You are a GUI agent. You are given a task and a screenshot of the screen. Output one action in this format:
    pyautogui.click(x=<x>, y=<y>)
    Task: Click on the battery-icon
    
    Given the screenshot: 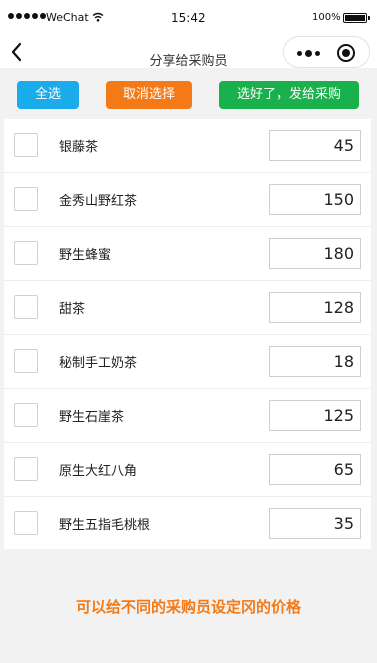 What is the action you would take?
    pyautogui.click(x=356, y=18)
    